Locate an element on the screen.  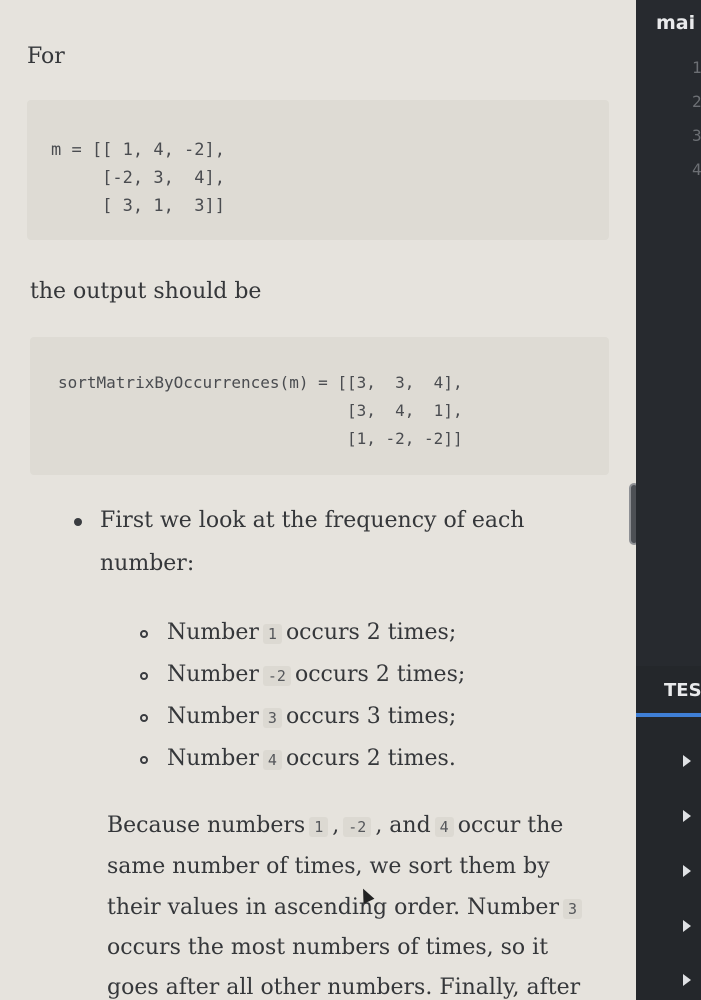
line-number: 2 is located at coordinates (696, 101).